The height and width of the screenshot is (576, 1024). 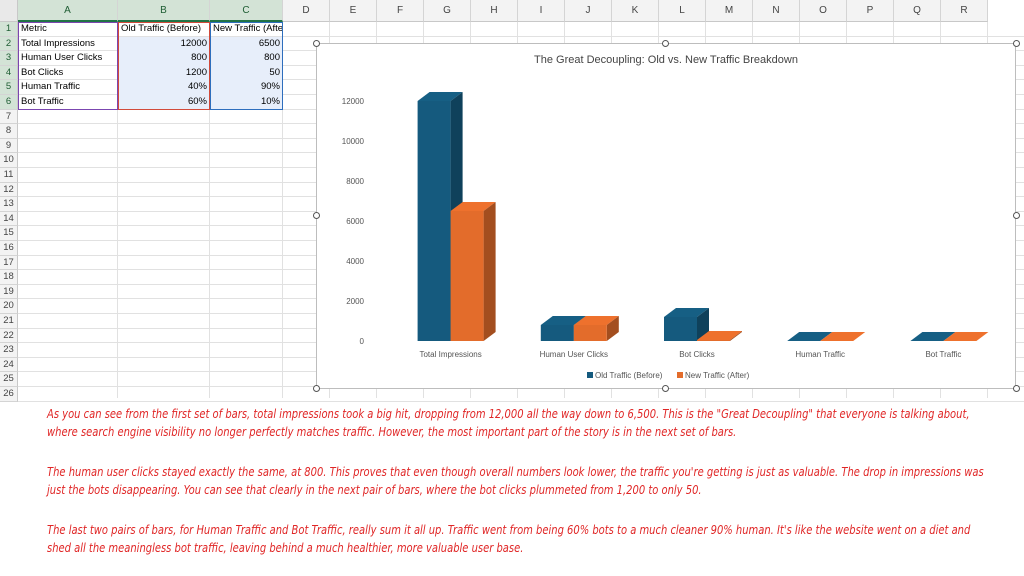 What do you see at coordinates (355, 221) in the screenshot?
I see `y-tick-label: 6000` at bounding box center [355, 221].